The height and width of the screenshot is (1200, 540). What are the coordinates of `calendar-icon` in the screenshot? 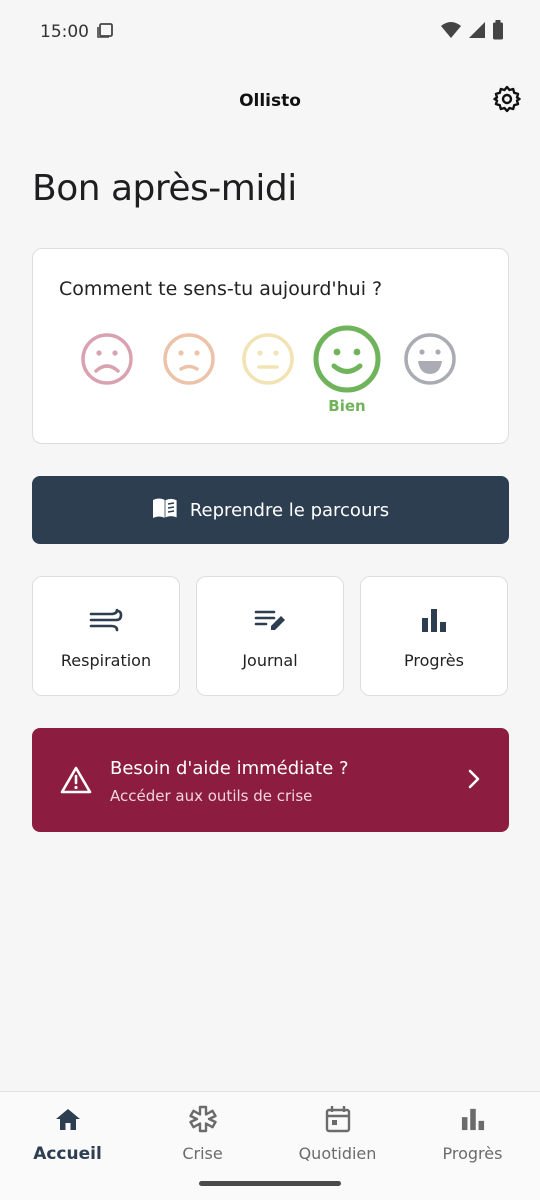 It's located at (338, 1119).